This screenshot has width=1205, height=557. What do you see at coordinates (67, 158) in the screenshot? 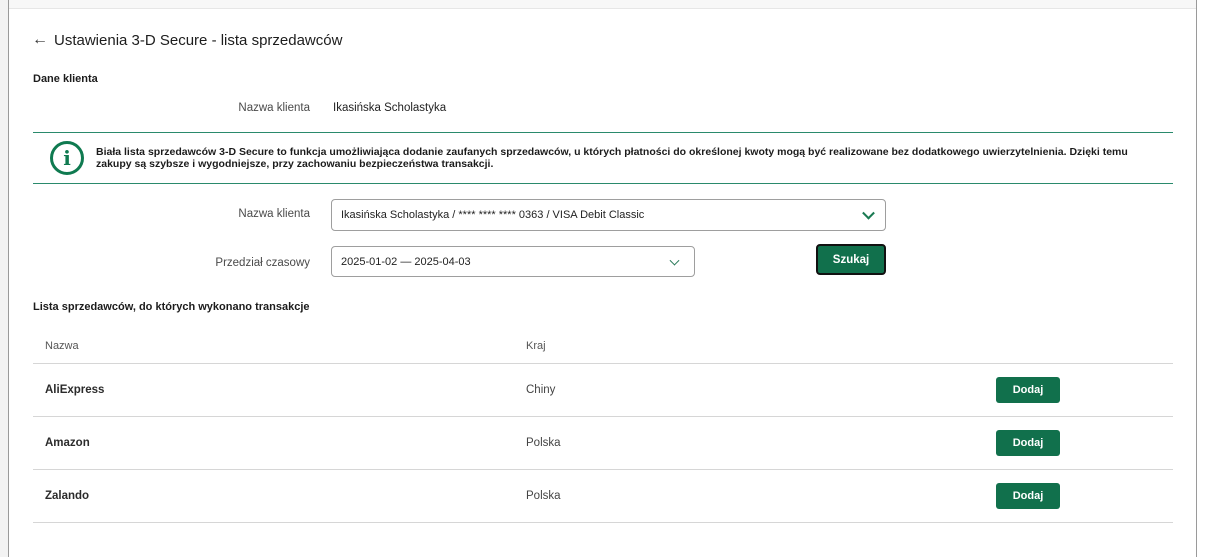
I see `info-icon: i` at bounding box center [67, 158].